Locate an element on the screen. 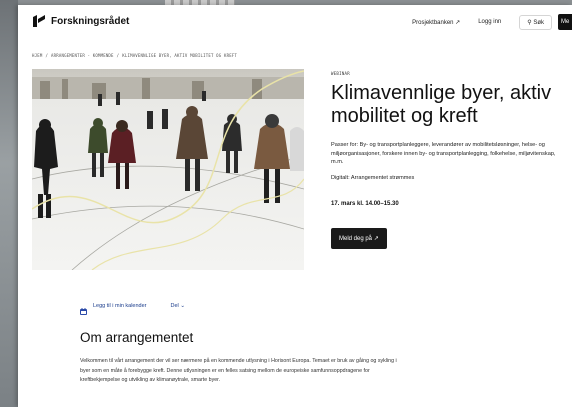 The width and height of the screenshot is (572, 407). logo-text: Forskningsrådet is located at coordinates (90, 21).